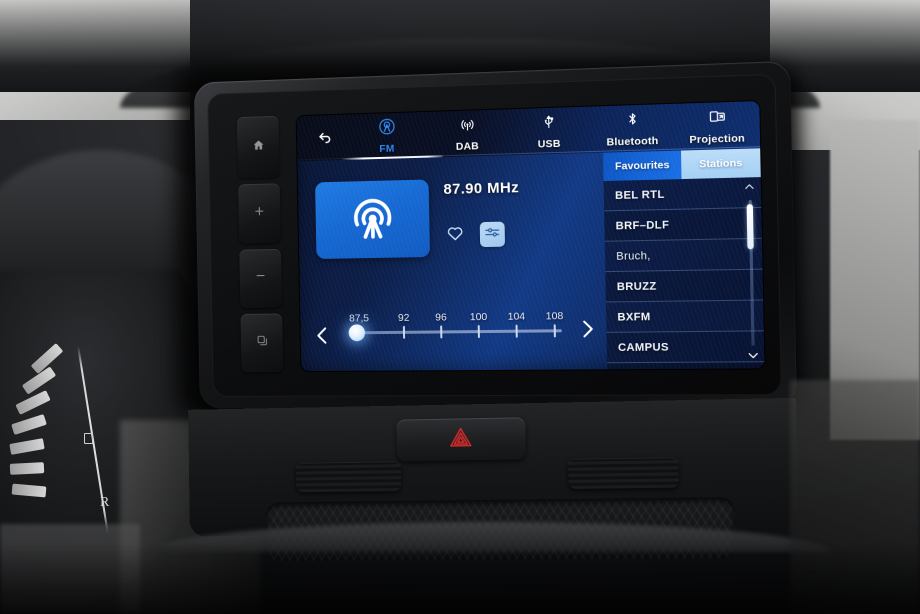 This screenshot has width=920, height=614. What do you see at coordinates (474, 234) in the screenshot?
I see `playback-actions` at bounding box center [474, 234].